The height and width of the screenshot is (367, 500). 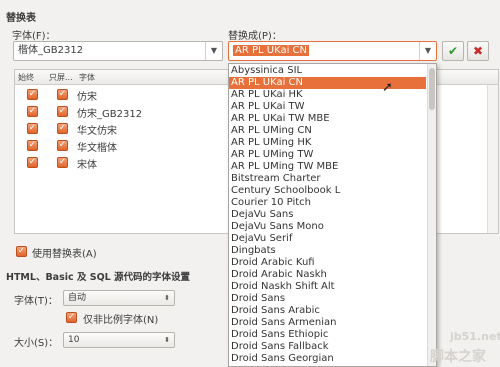 I want to click on use-table-toggle: ✓ 使用替换表(A), so click(x=116, y=252).